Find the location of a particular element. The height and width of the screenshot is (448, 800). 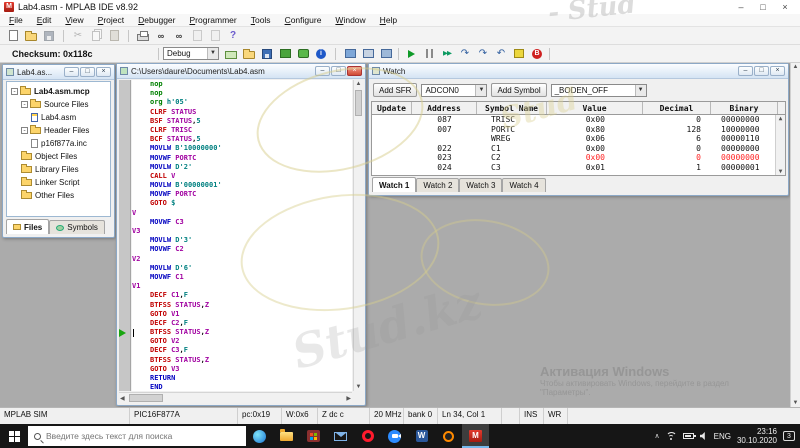

column-header-address: Address is located at coordinates (444, 108).